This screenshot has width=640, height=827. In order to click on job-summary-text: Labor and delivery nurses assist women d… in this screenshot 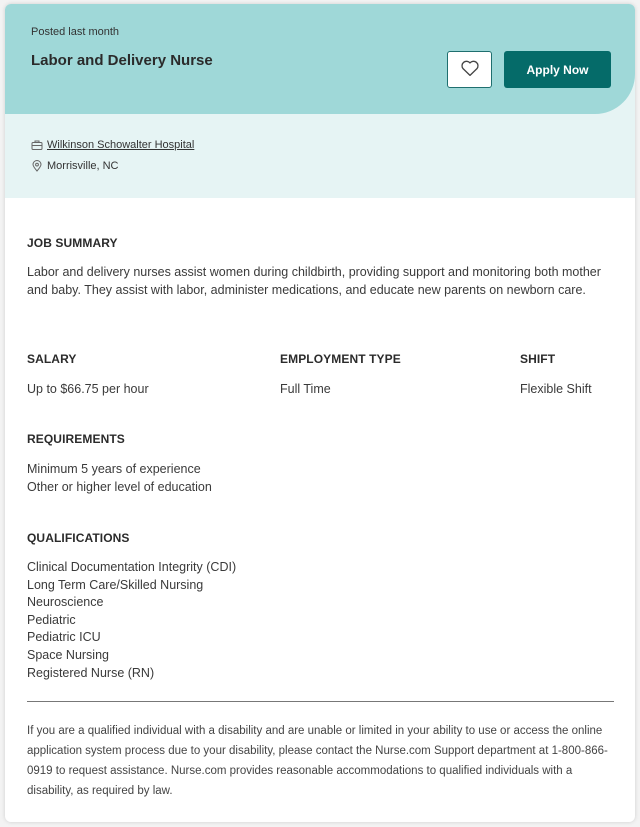, I will do `click(314, 281)`.